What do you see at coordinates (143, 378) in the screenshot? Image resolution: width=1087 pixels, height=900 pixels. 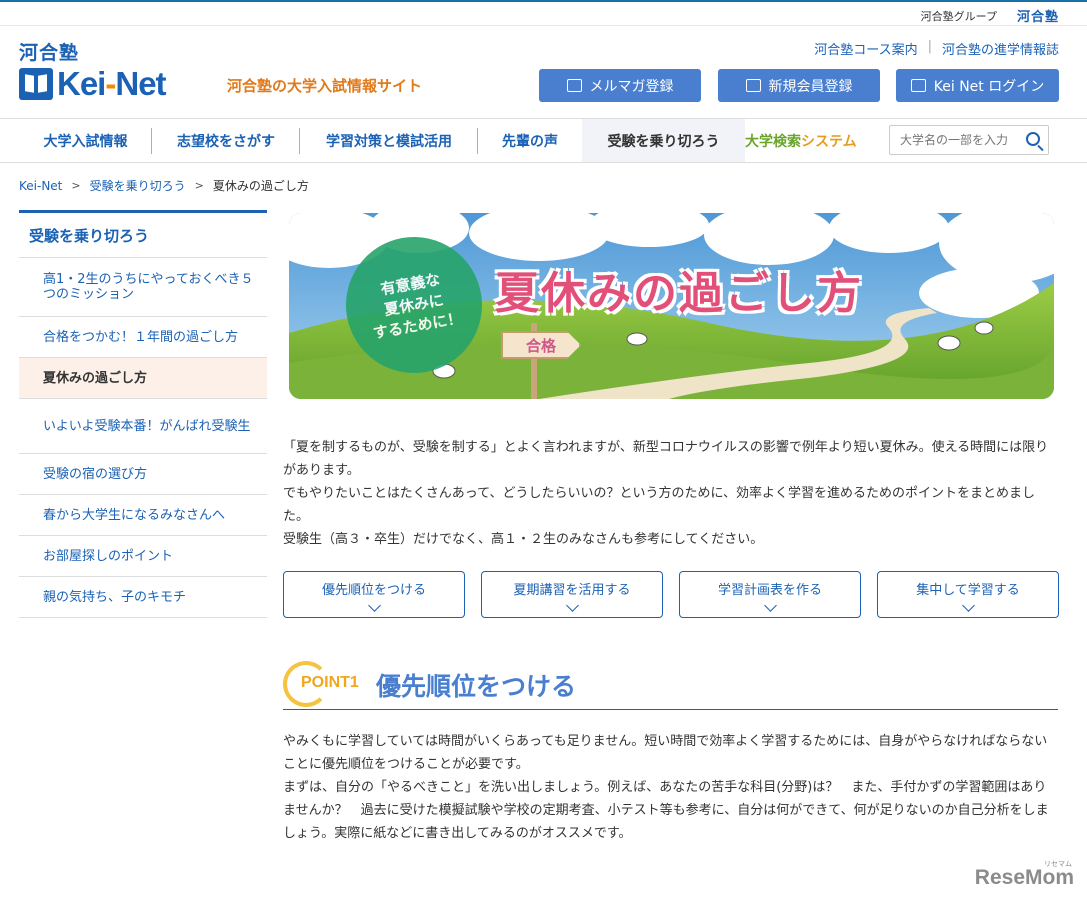 I see `sidebar-item-summer: 夏休みの過ごし方` at bounding box center [143, 378].